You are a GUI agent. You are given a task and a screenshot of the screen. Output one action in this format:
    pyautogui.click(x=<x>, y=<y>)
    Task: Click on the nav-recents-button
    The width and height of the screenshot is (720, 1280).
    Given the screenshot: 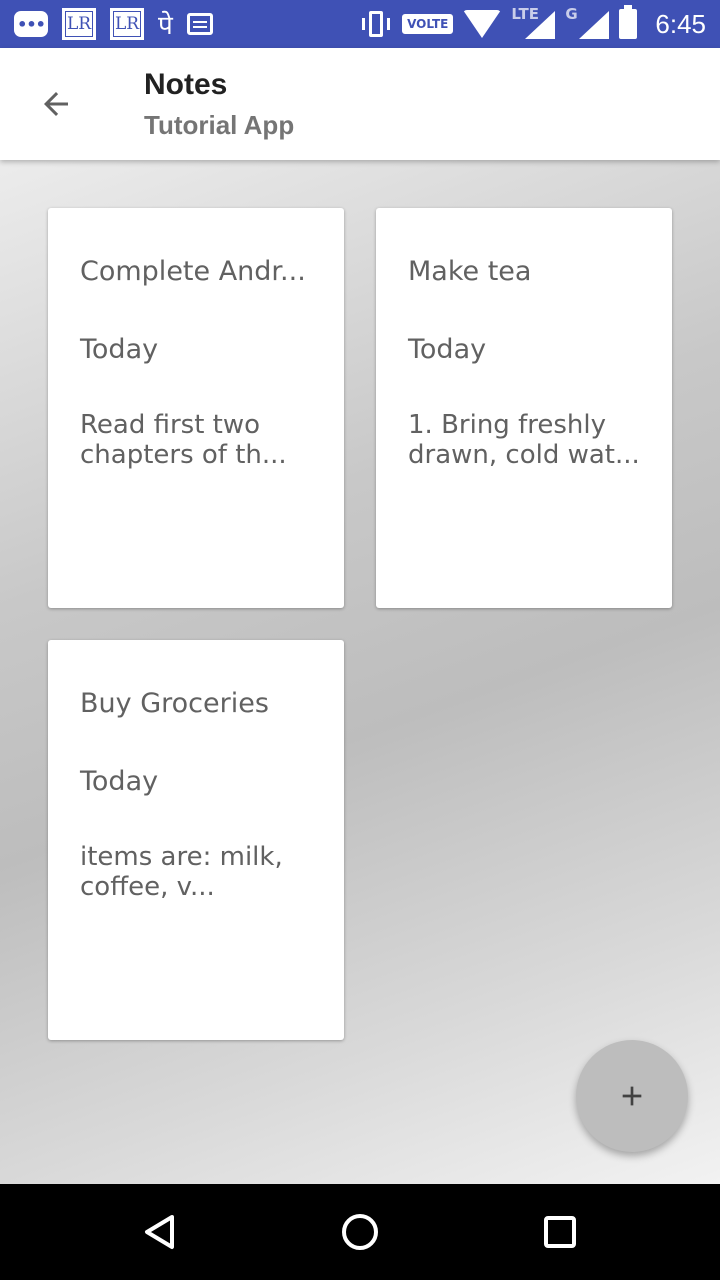 What is the action you would take?
    pyautogui.click(x=560, y=1232)
    